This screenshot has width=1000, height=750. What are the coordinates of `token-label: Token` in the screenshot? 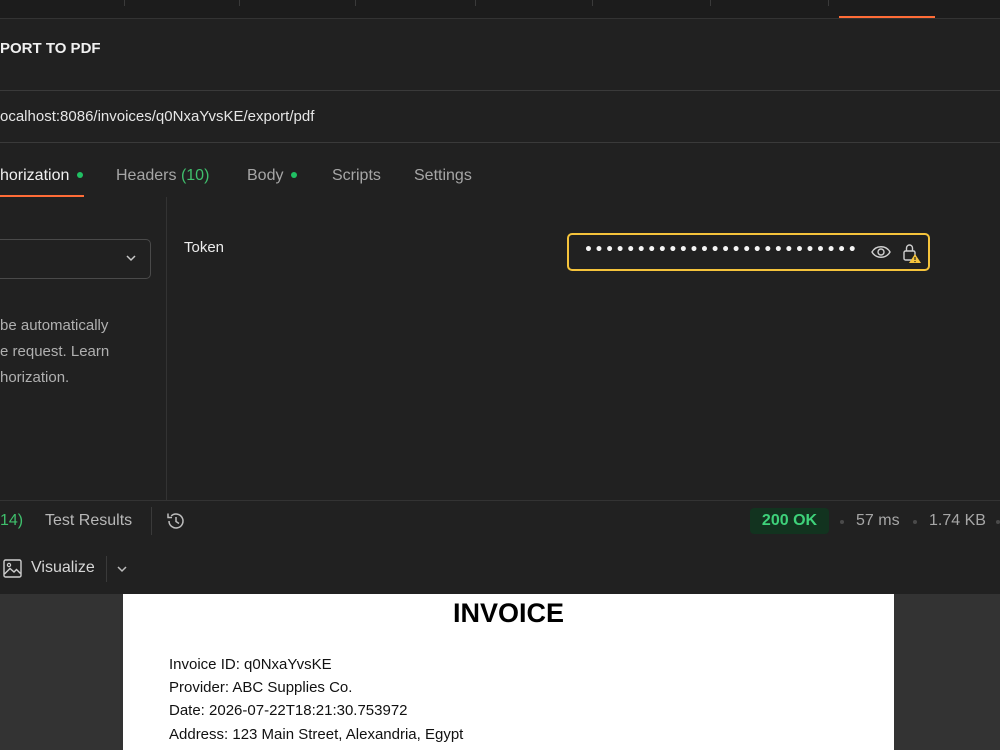 It's located at (204, 247).